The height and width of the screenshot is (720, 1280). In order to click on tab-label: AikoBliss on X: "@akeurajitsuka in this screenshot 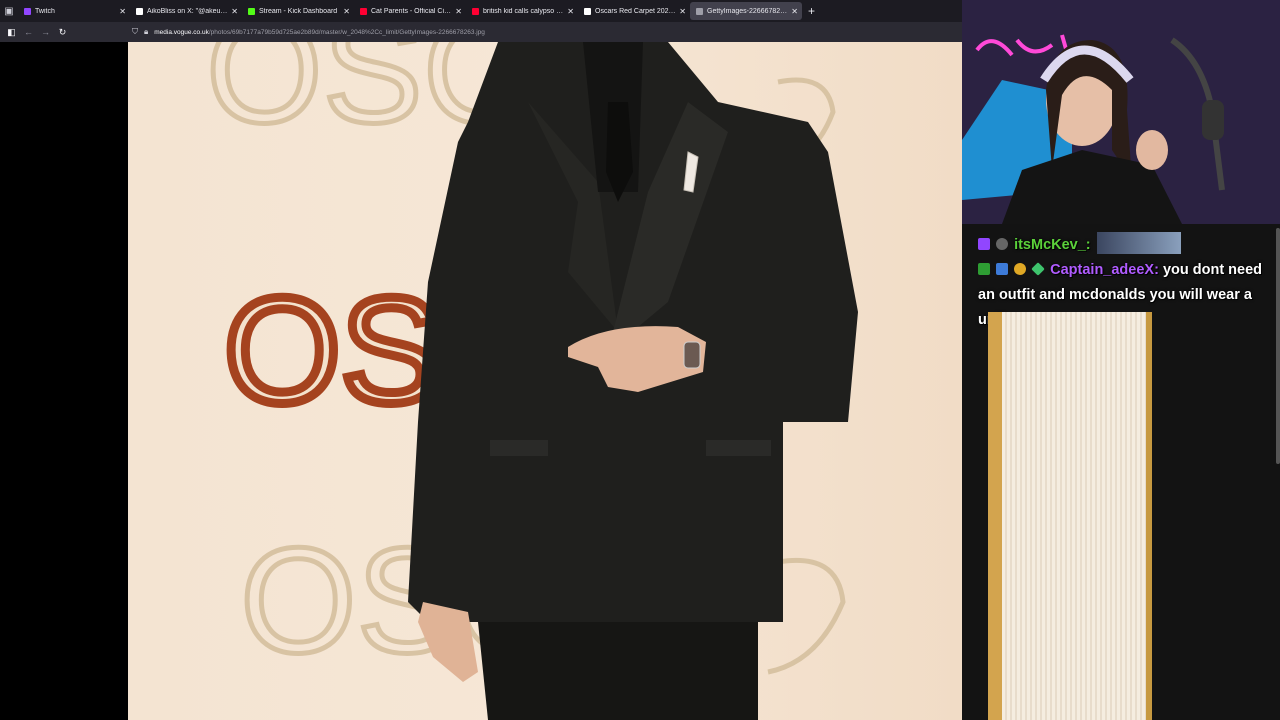, I will do `click(188, 11)`.